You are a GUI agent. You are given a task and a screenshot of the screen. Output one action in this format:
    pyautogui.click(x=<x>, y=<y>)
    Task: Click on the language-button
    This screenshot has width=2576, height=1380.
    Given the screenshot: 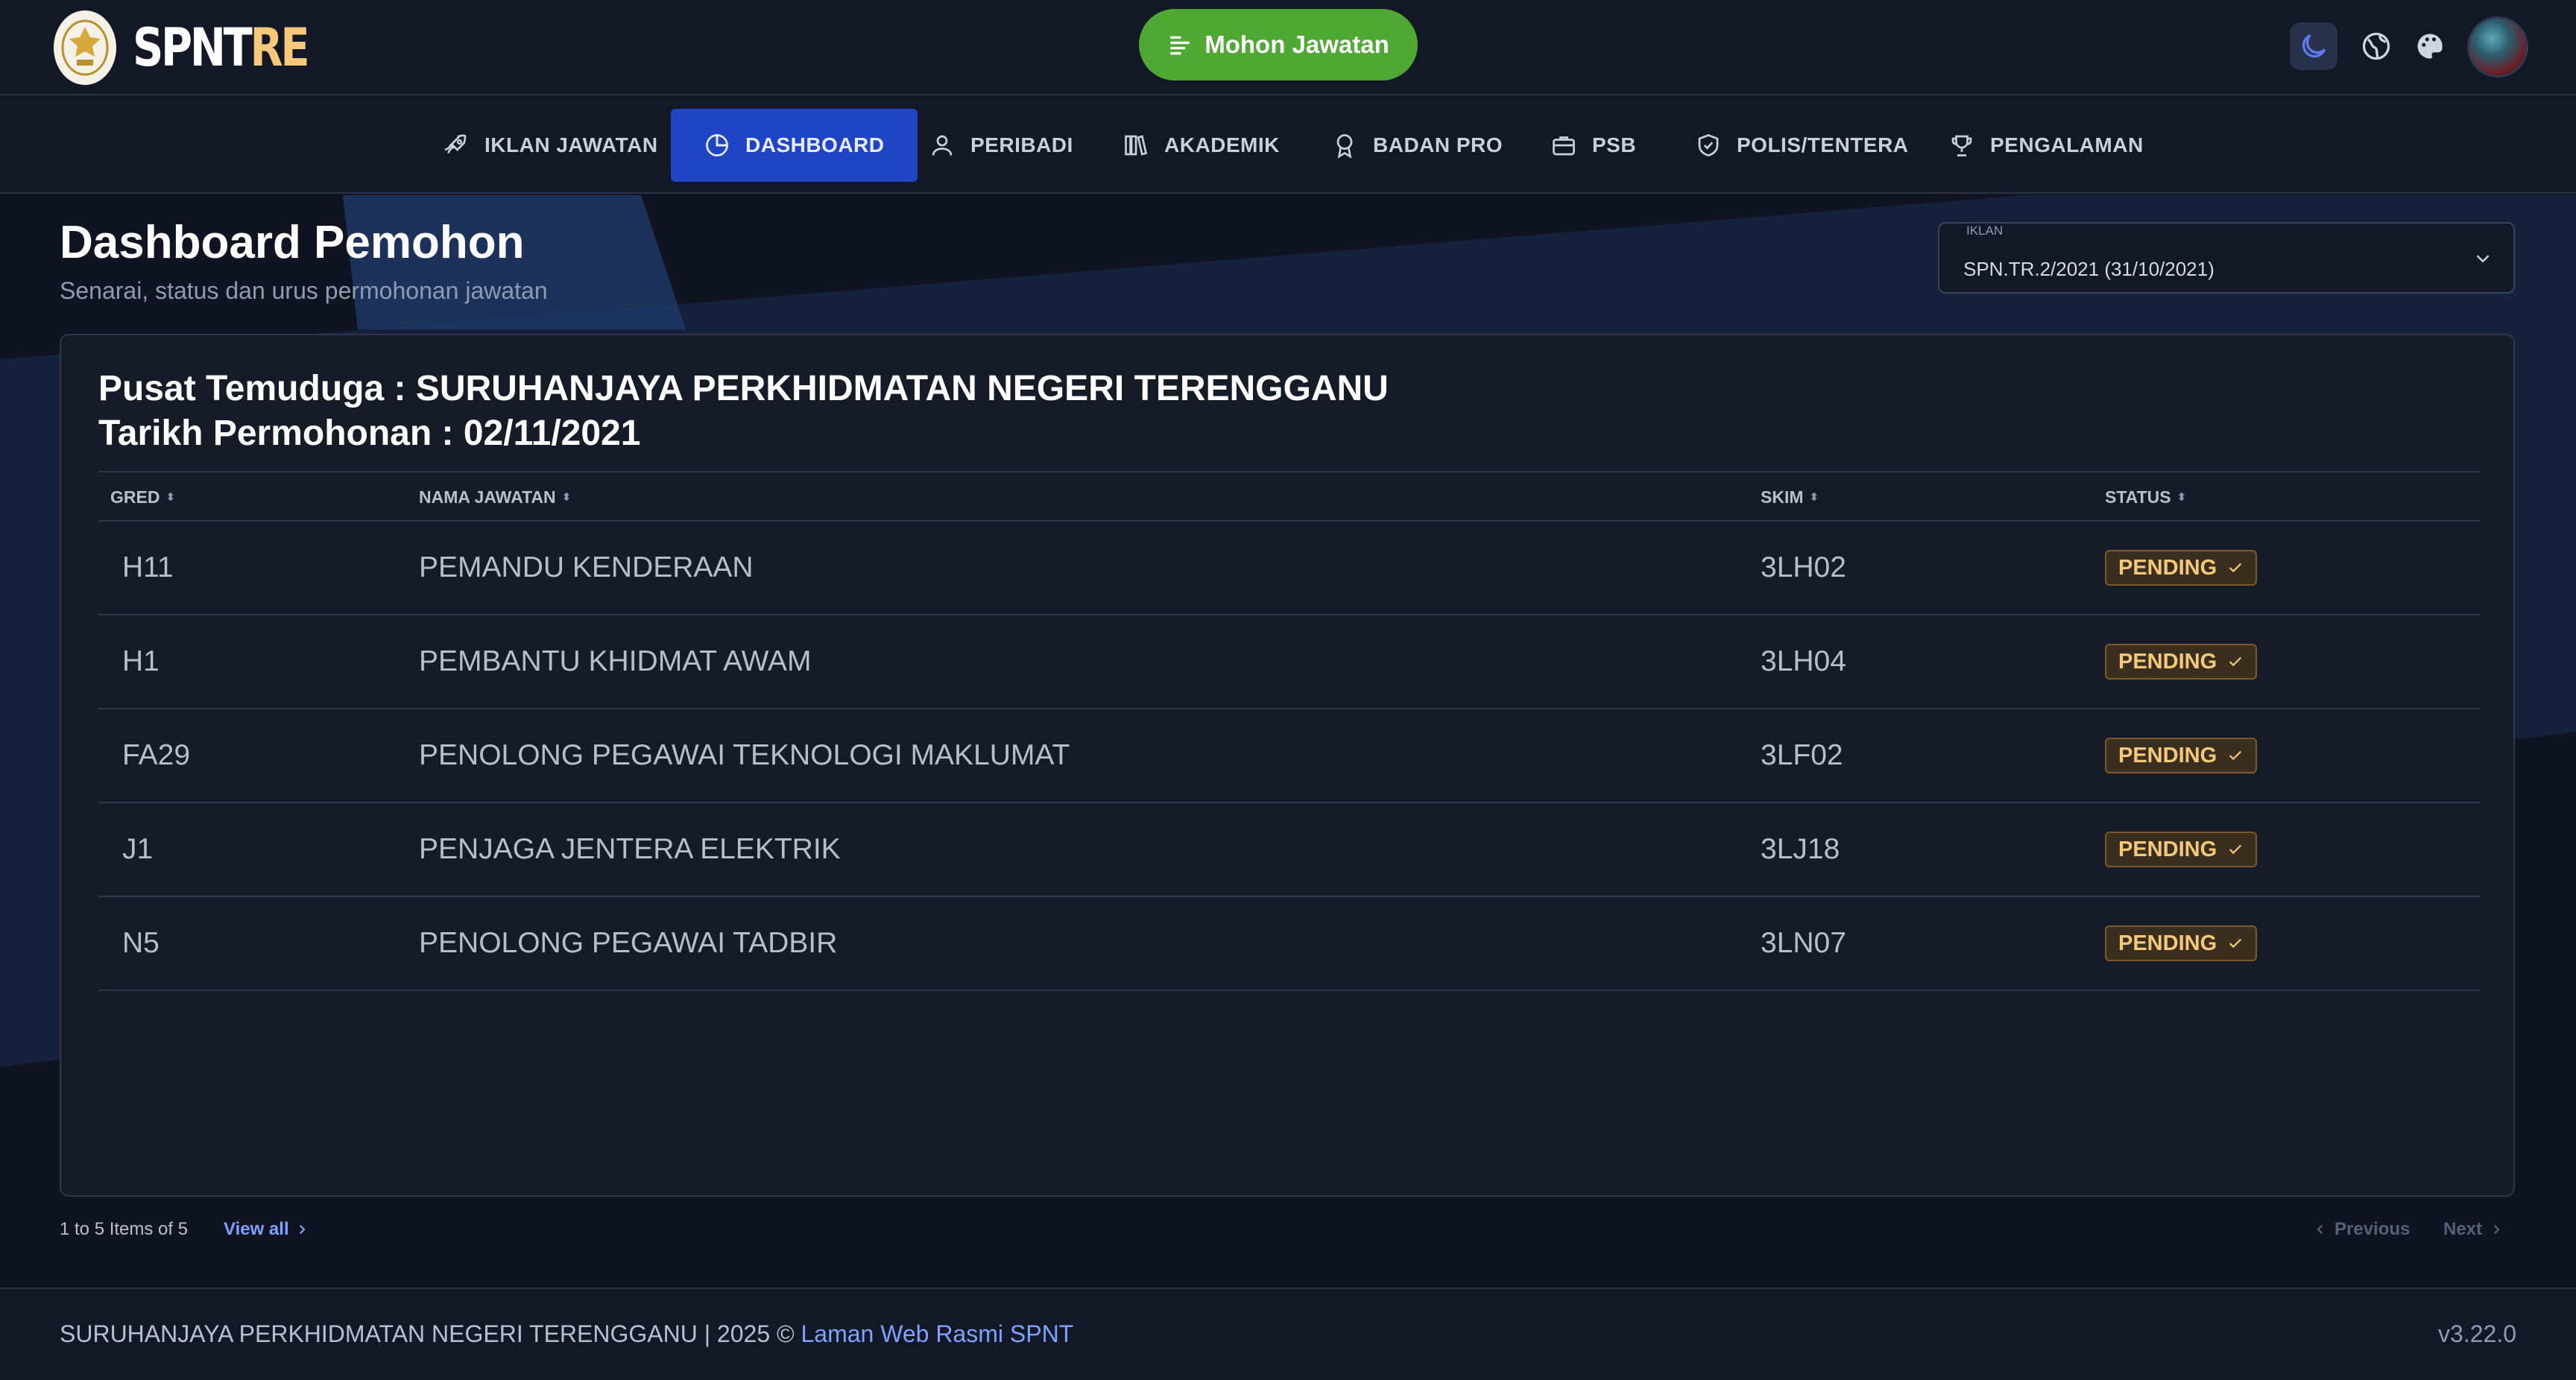 What is the action you would take?
    pyautogui.click(x=2376, y=46)
    